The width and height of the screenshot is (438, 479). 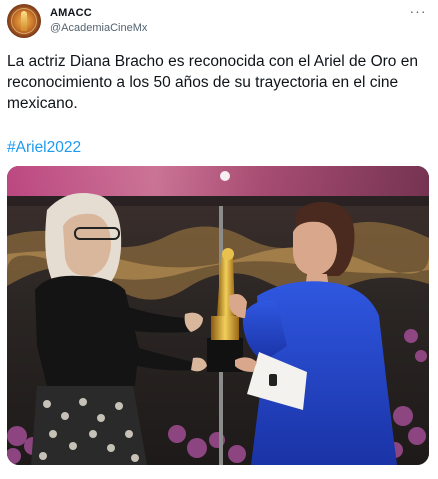 I want to click on author-avatar, so click(x=24, y=21).